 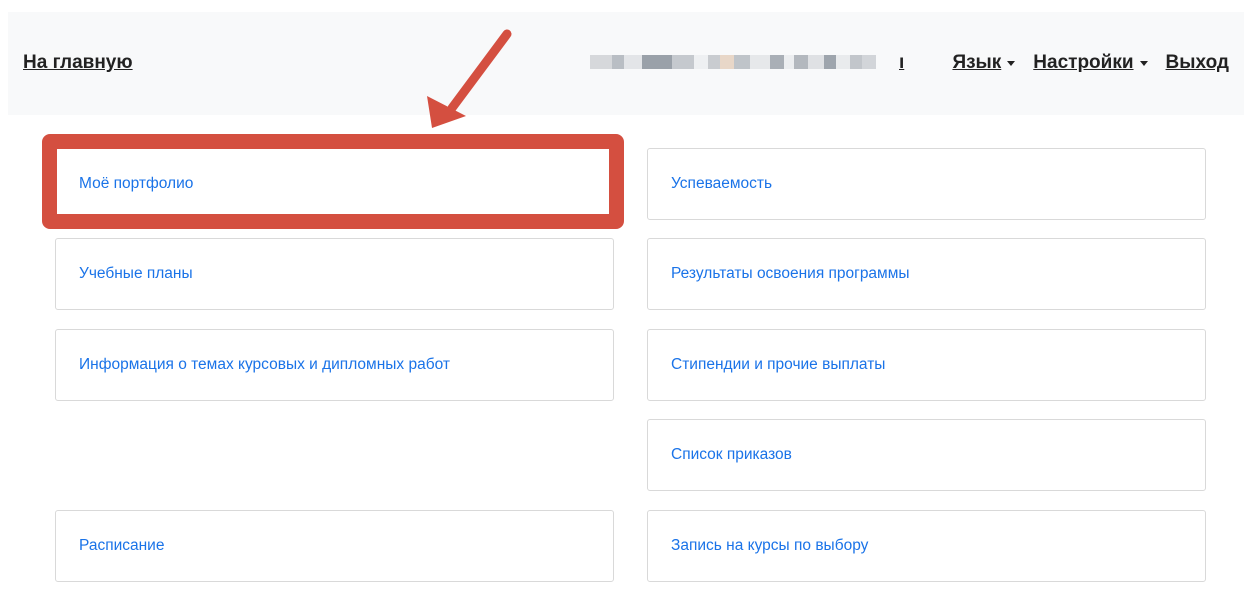 What do you see at coordinates (122, 545) in the screenshot?
I see `card-schedule-label: Расписание` at bounding box center [122, 545].